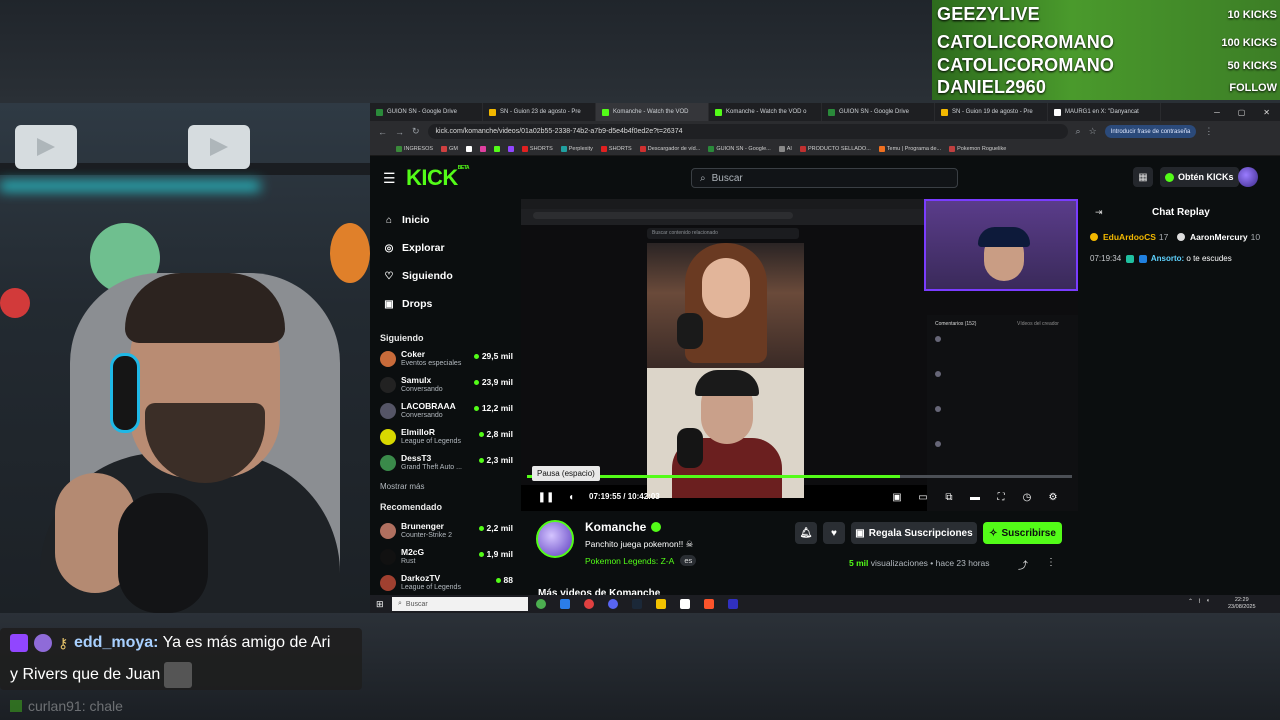 The height and width of the screenshot is (720, 1280). I want to click on channel-avatar, so click(555, 539).